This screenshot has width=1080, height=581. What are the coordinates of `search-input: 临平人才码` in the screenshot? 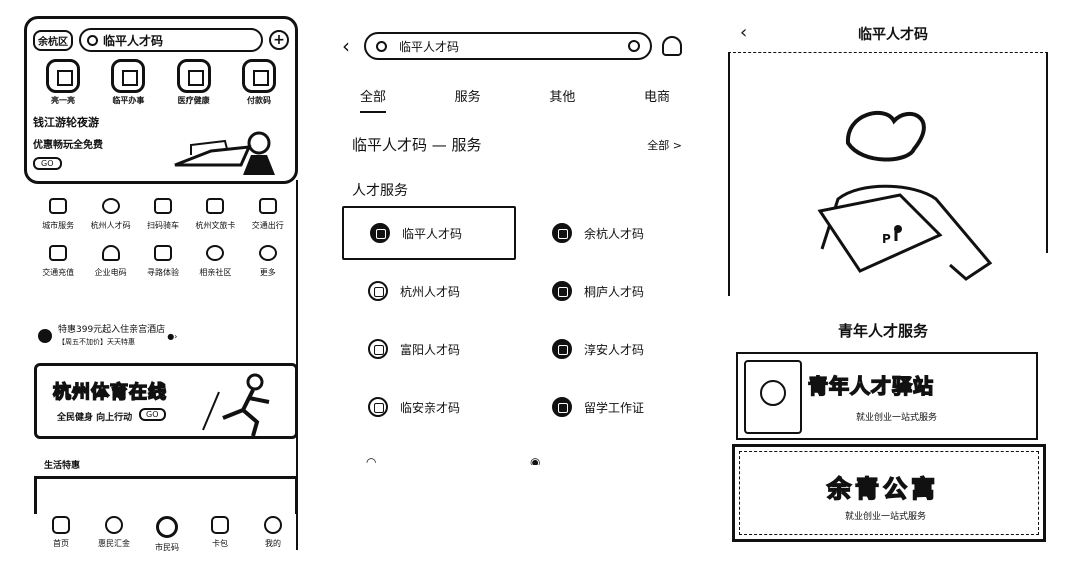 It's located at (508, 46).